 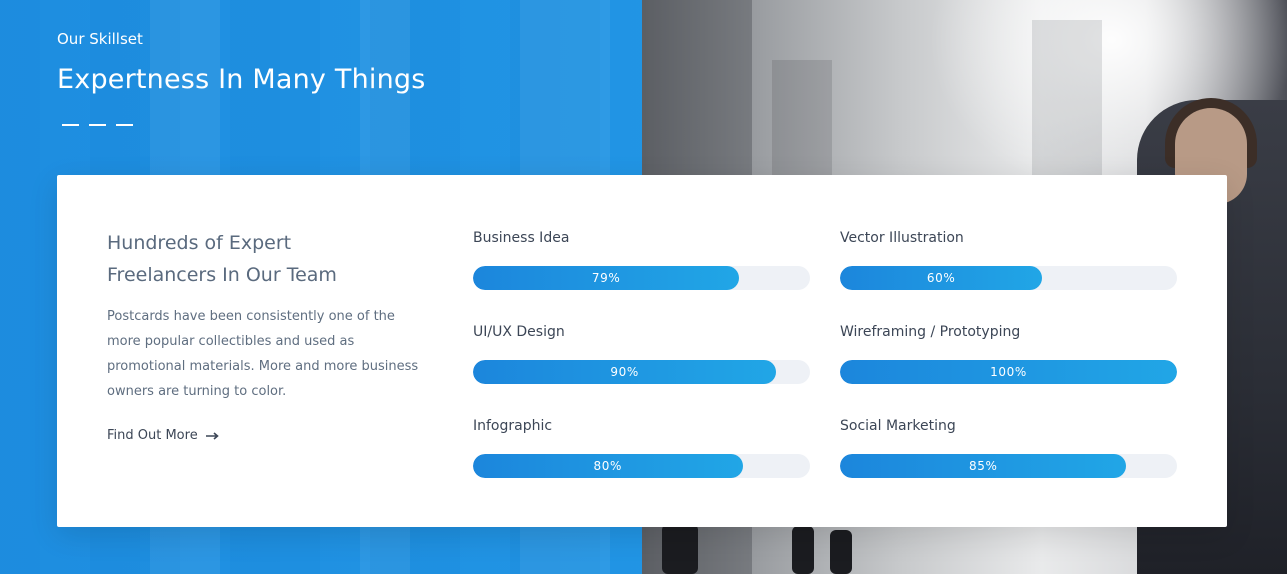 I want to click on skill-progress-track: 85%, so click(x=1008, y=466).